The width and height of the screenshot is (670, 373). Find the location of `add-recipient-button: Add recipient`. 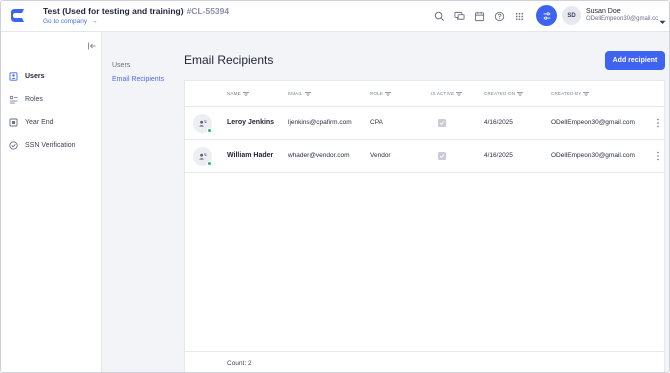

add-recipient-button: Add recipient is located at coordinates (635, 60).